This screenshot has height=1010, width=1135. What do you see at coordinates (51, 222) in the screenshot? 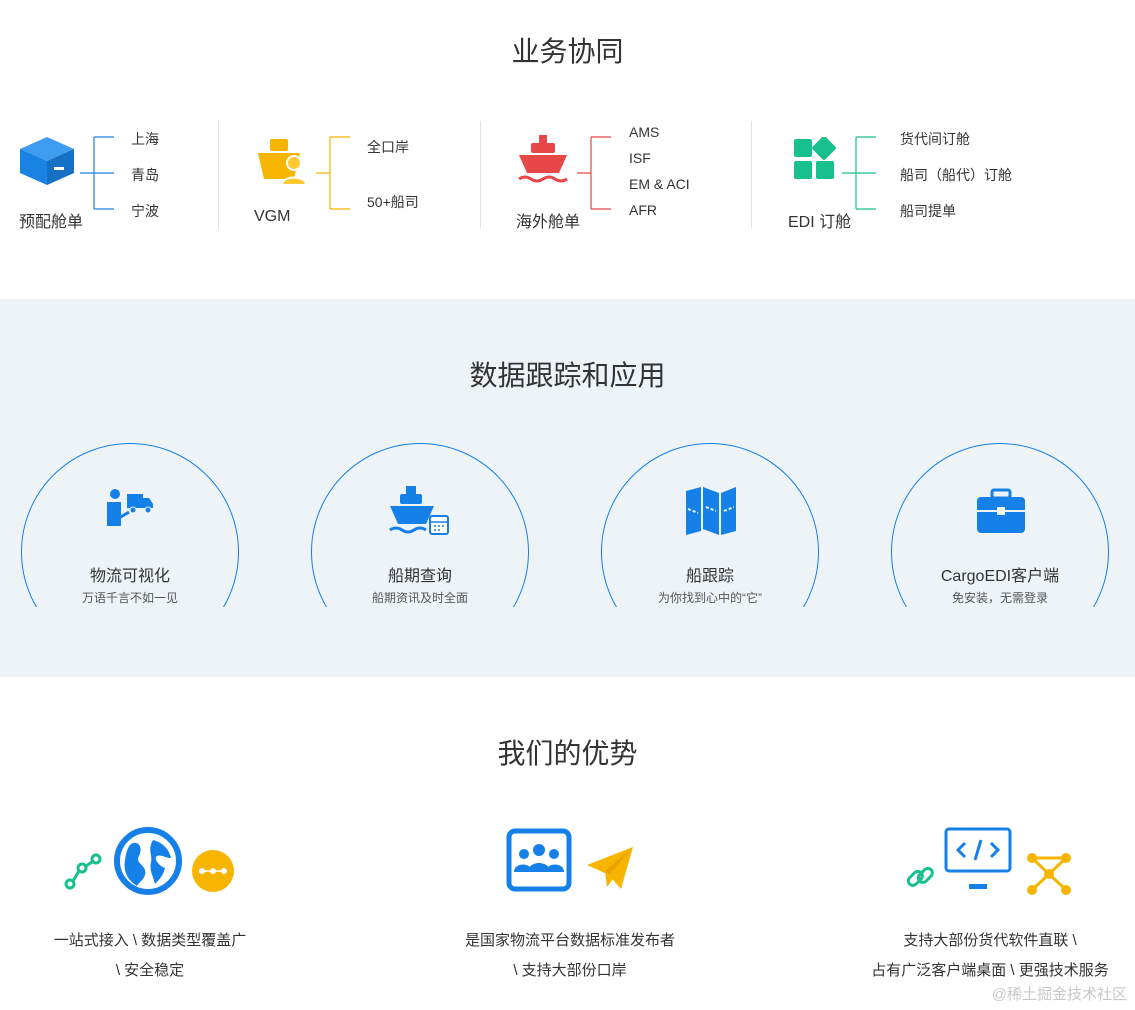
I see `service-name: 预配舱单` at bounding box center [51, 222].